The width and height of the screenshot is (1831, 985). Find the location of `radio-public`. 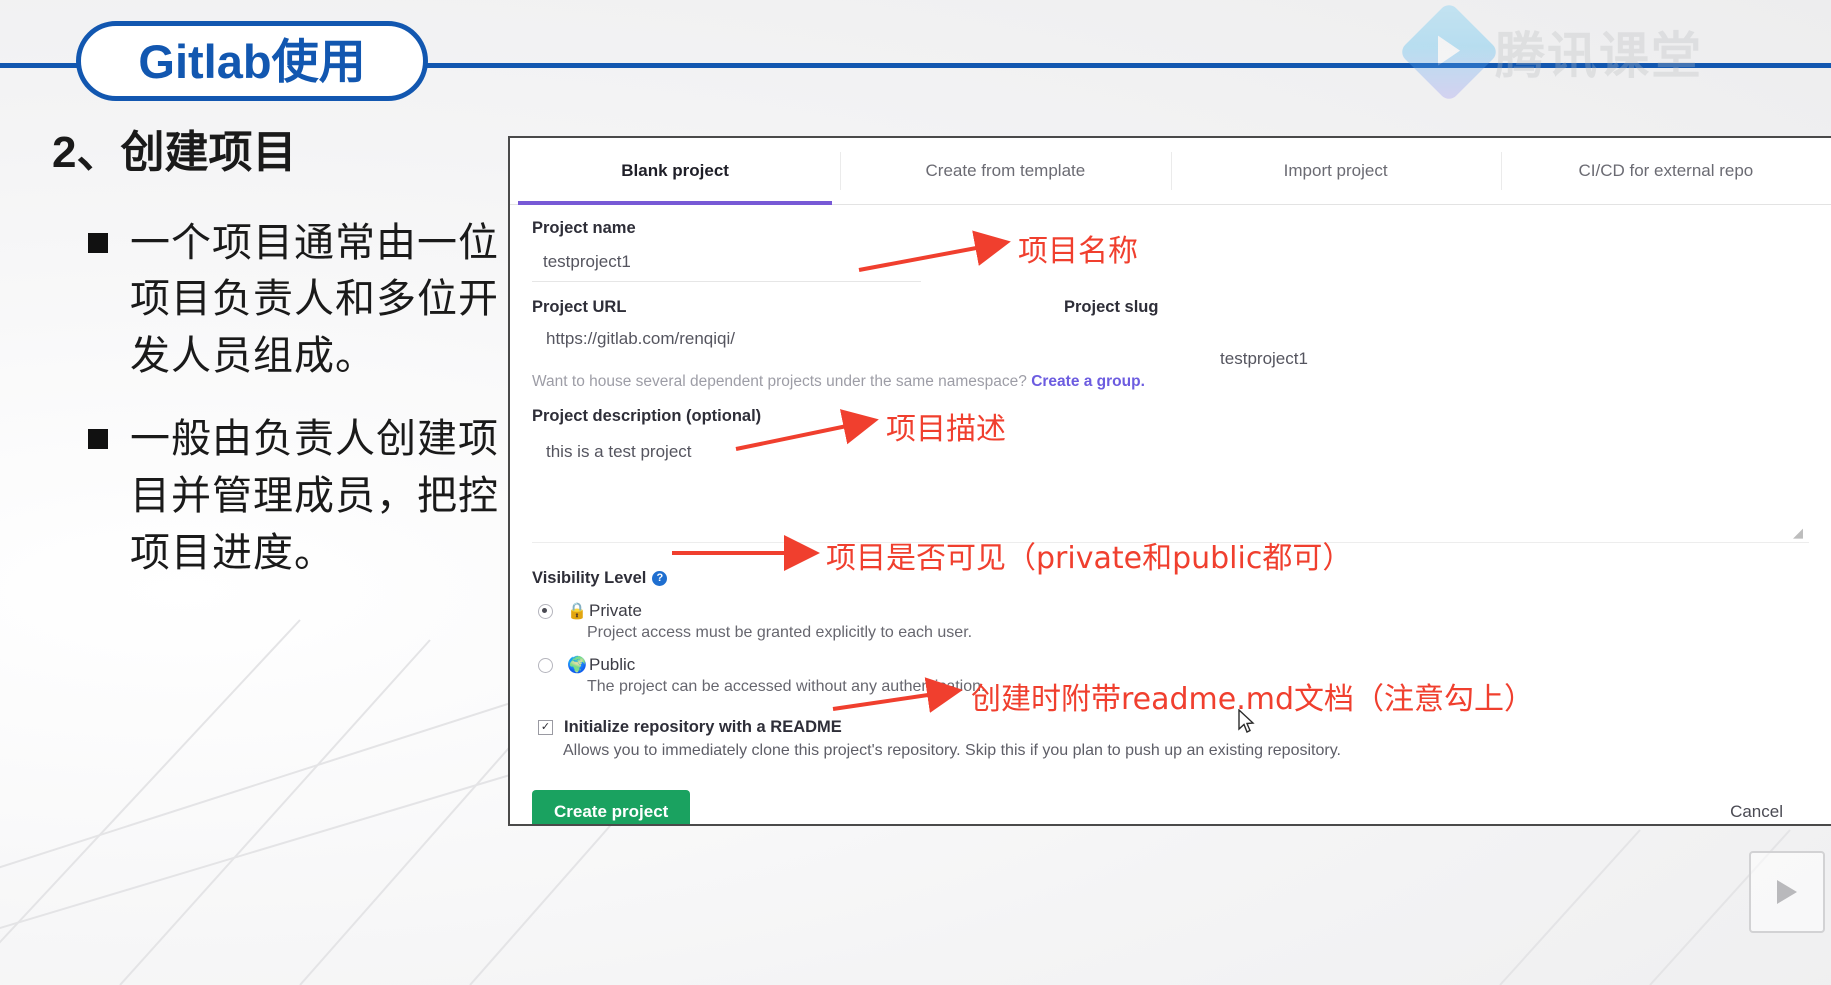

radio-public is located at coordinates (545, 665).